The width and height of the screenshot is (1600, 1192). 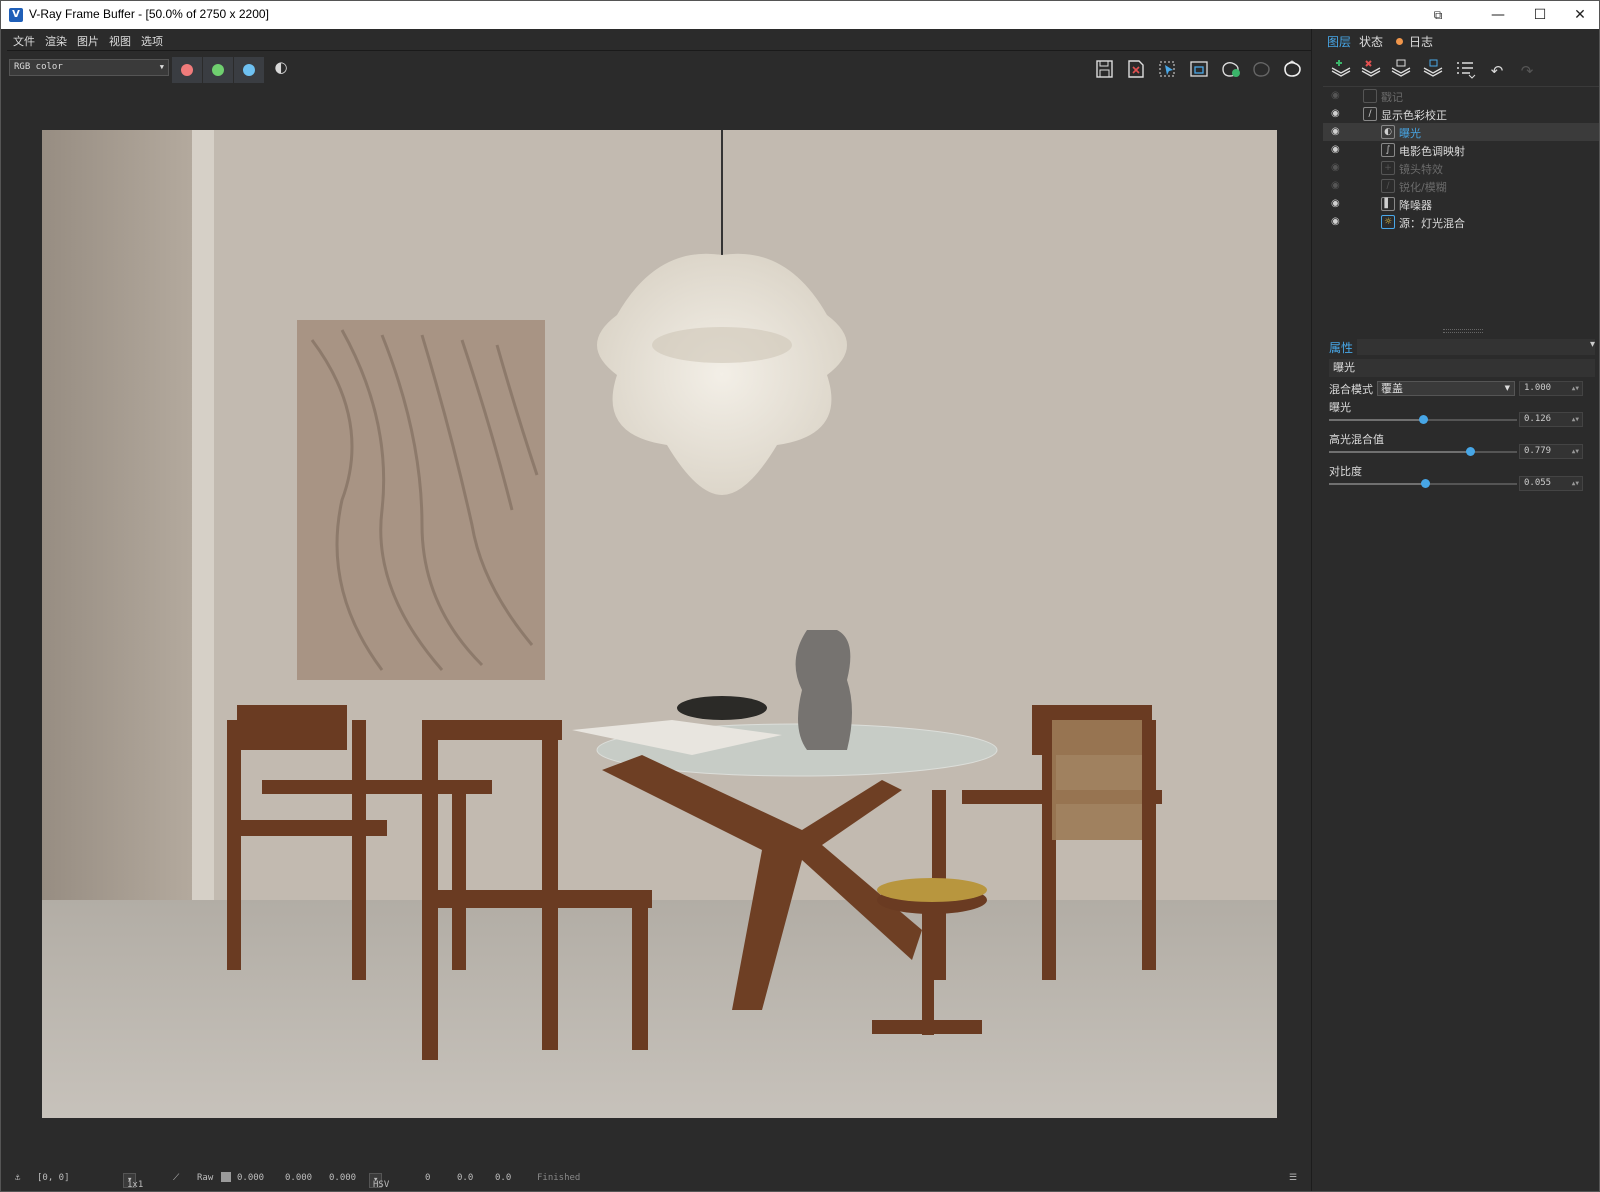 I want to click on layer-toolbar: ↶ ↷, so click(x=1461, y=71).